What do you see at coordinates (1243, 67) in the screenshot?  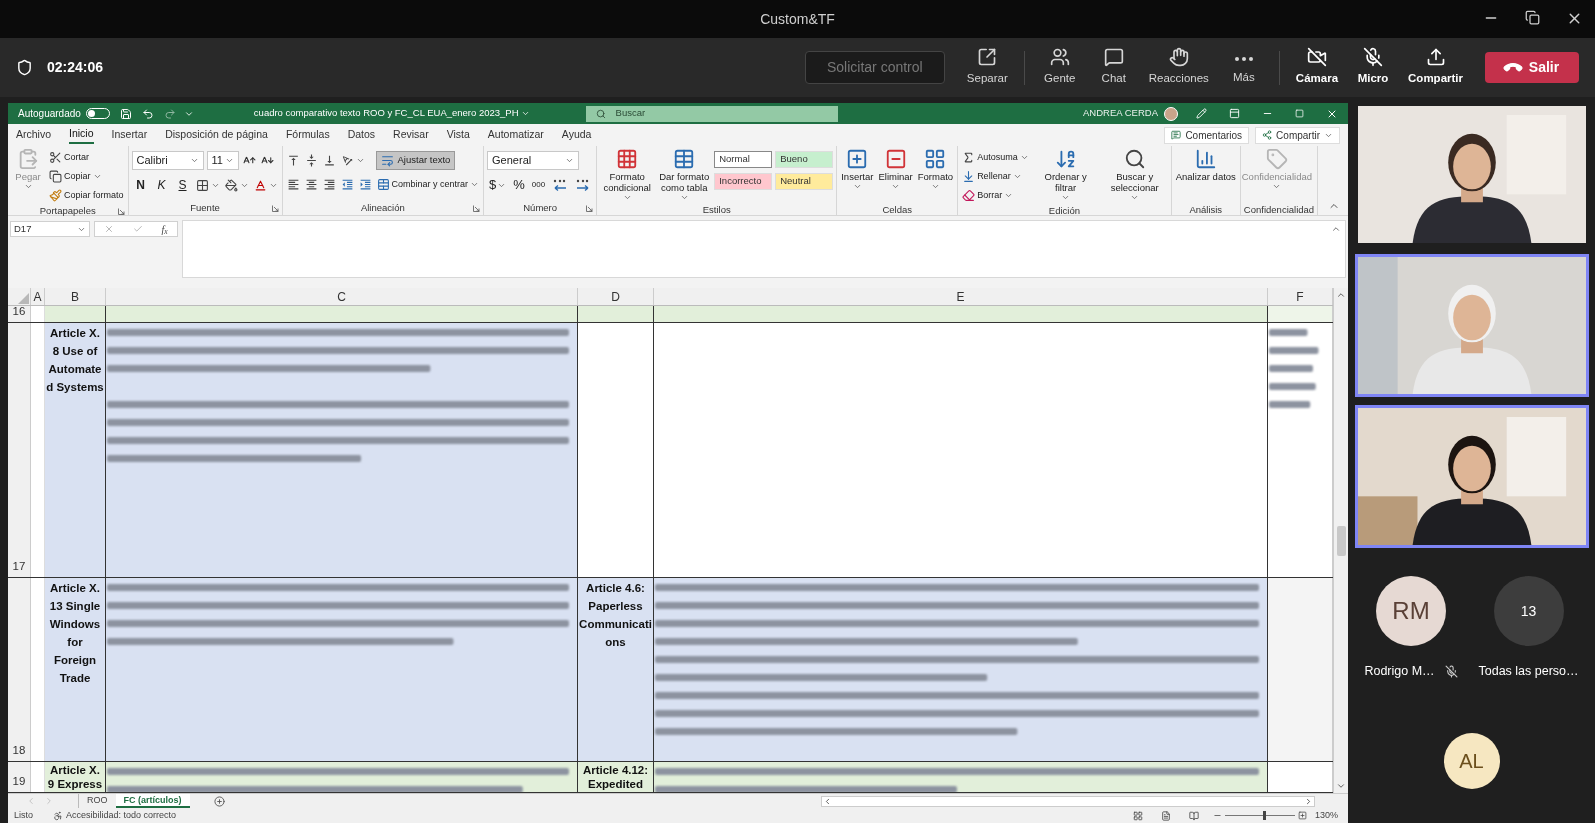 I see `toolbar-button: Más` at bounding box center [1243, 67].